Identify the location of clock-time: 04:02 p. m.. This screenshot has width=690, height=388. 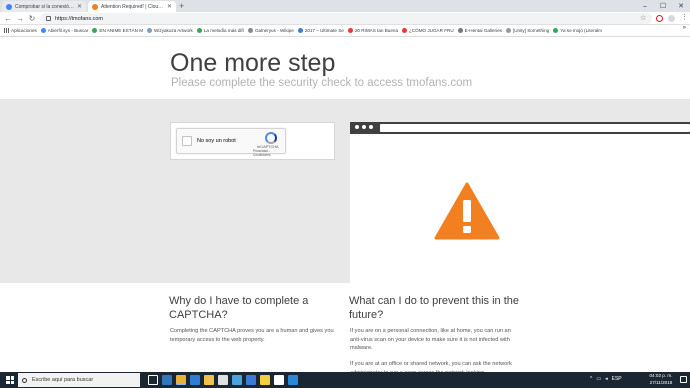
(661, 375).